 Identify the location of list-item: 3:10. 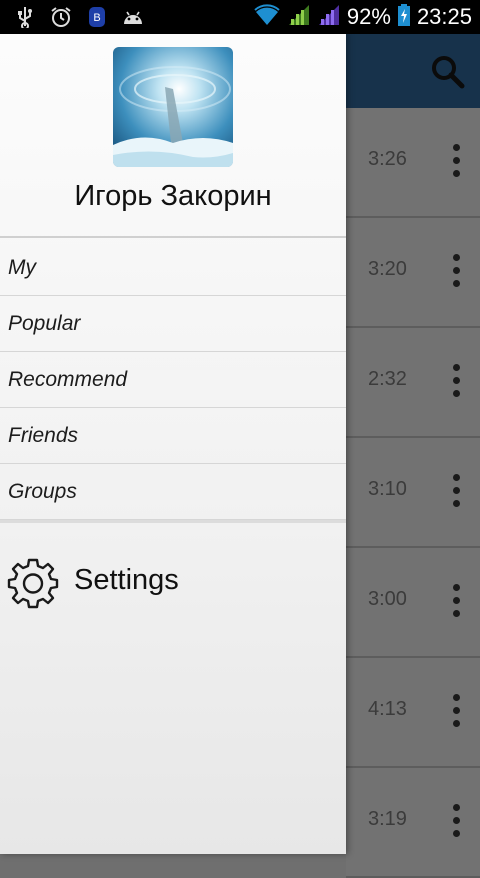
(413, 493).